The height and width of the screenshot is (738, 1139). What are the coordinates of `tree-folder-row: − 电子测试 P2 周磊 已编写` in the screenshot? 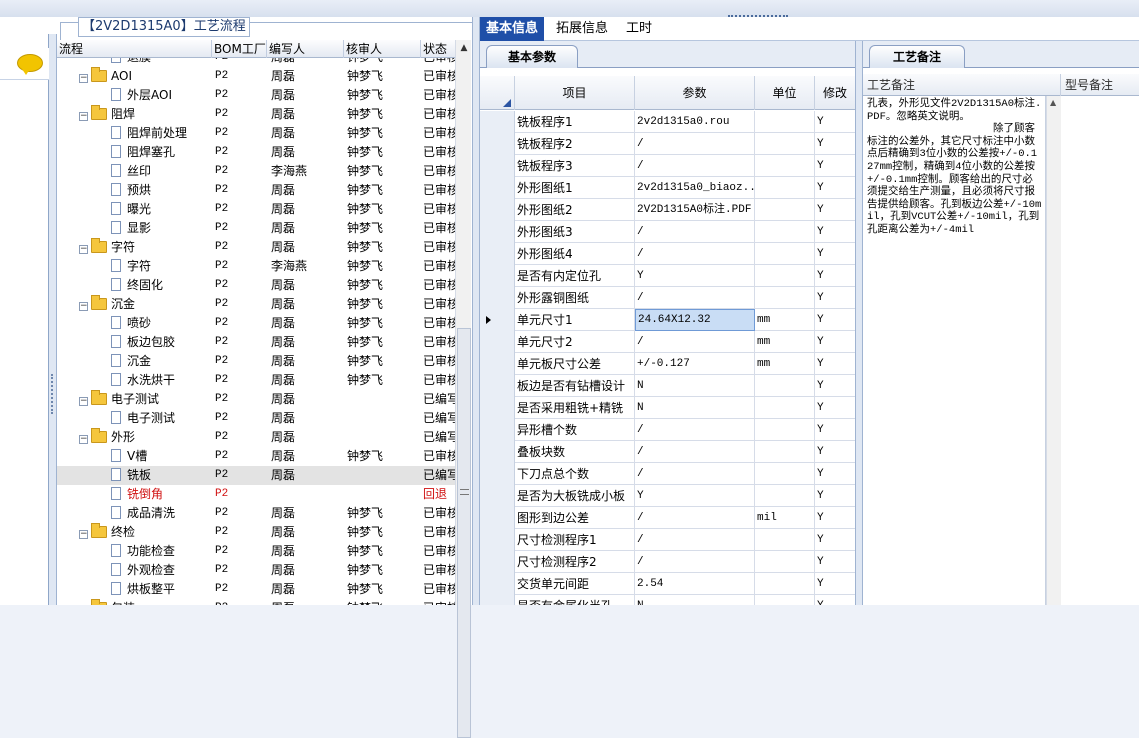 It's located at (256, 399).